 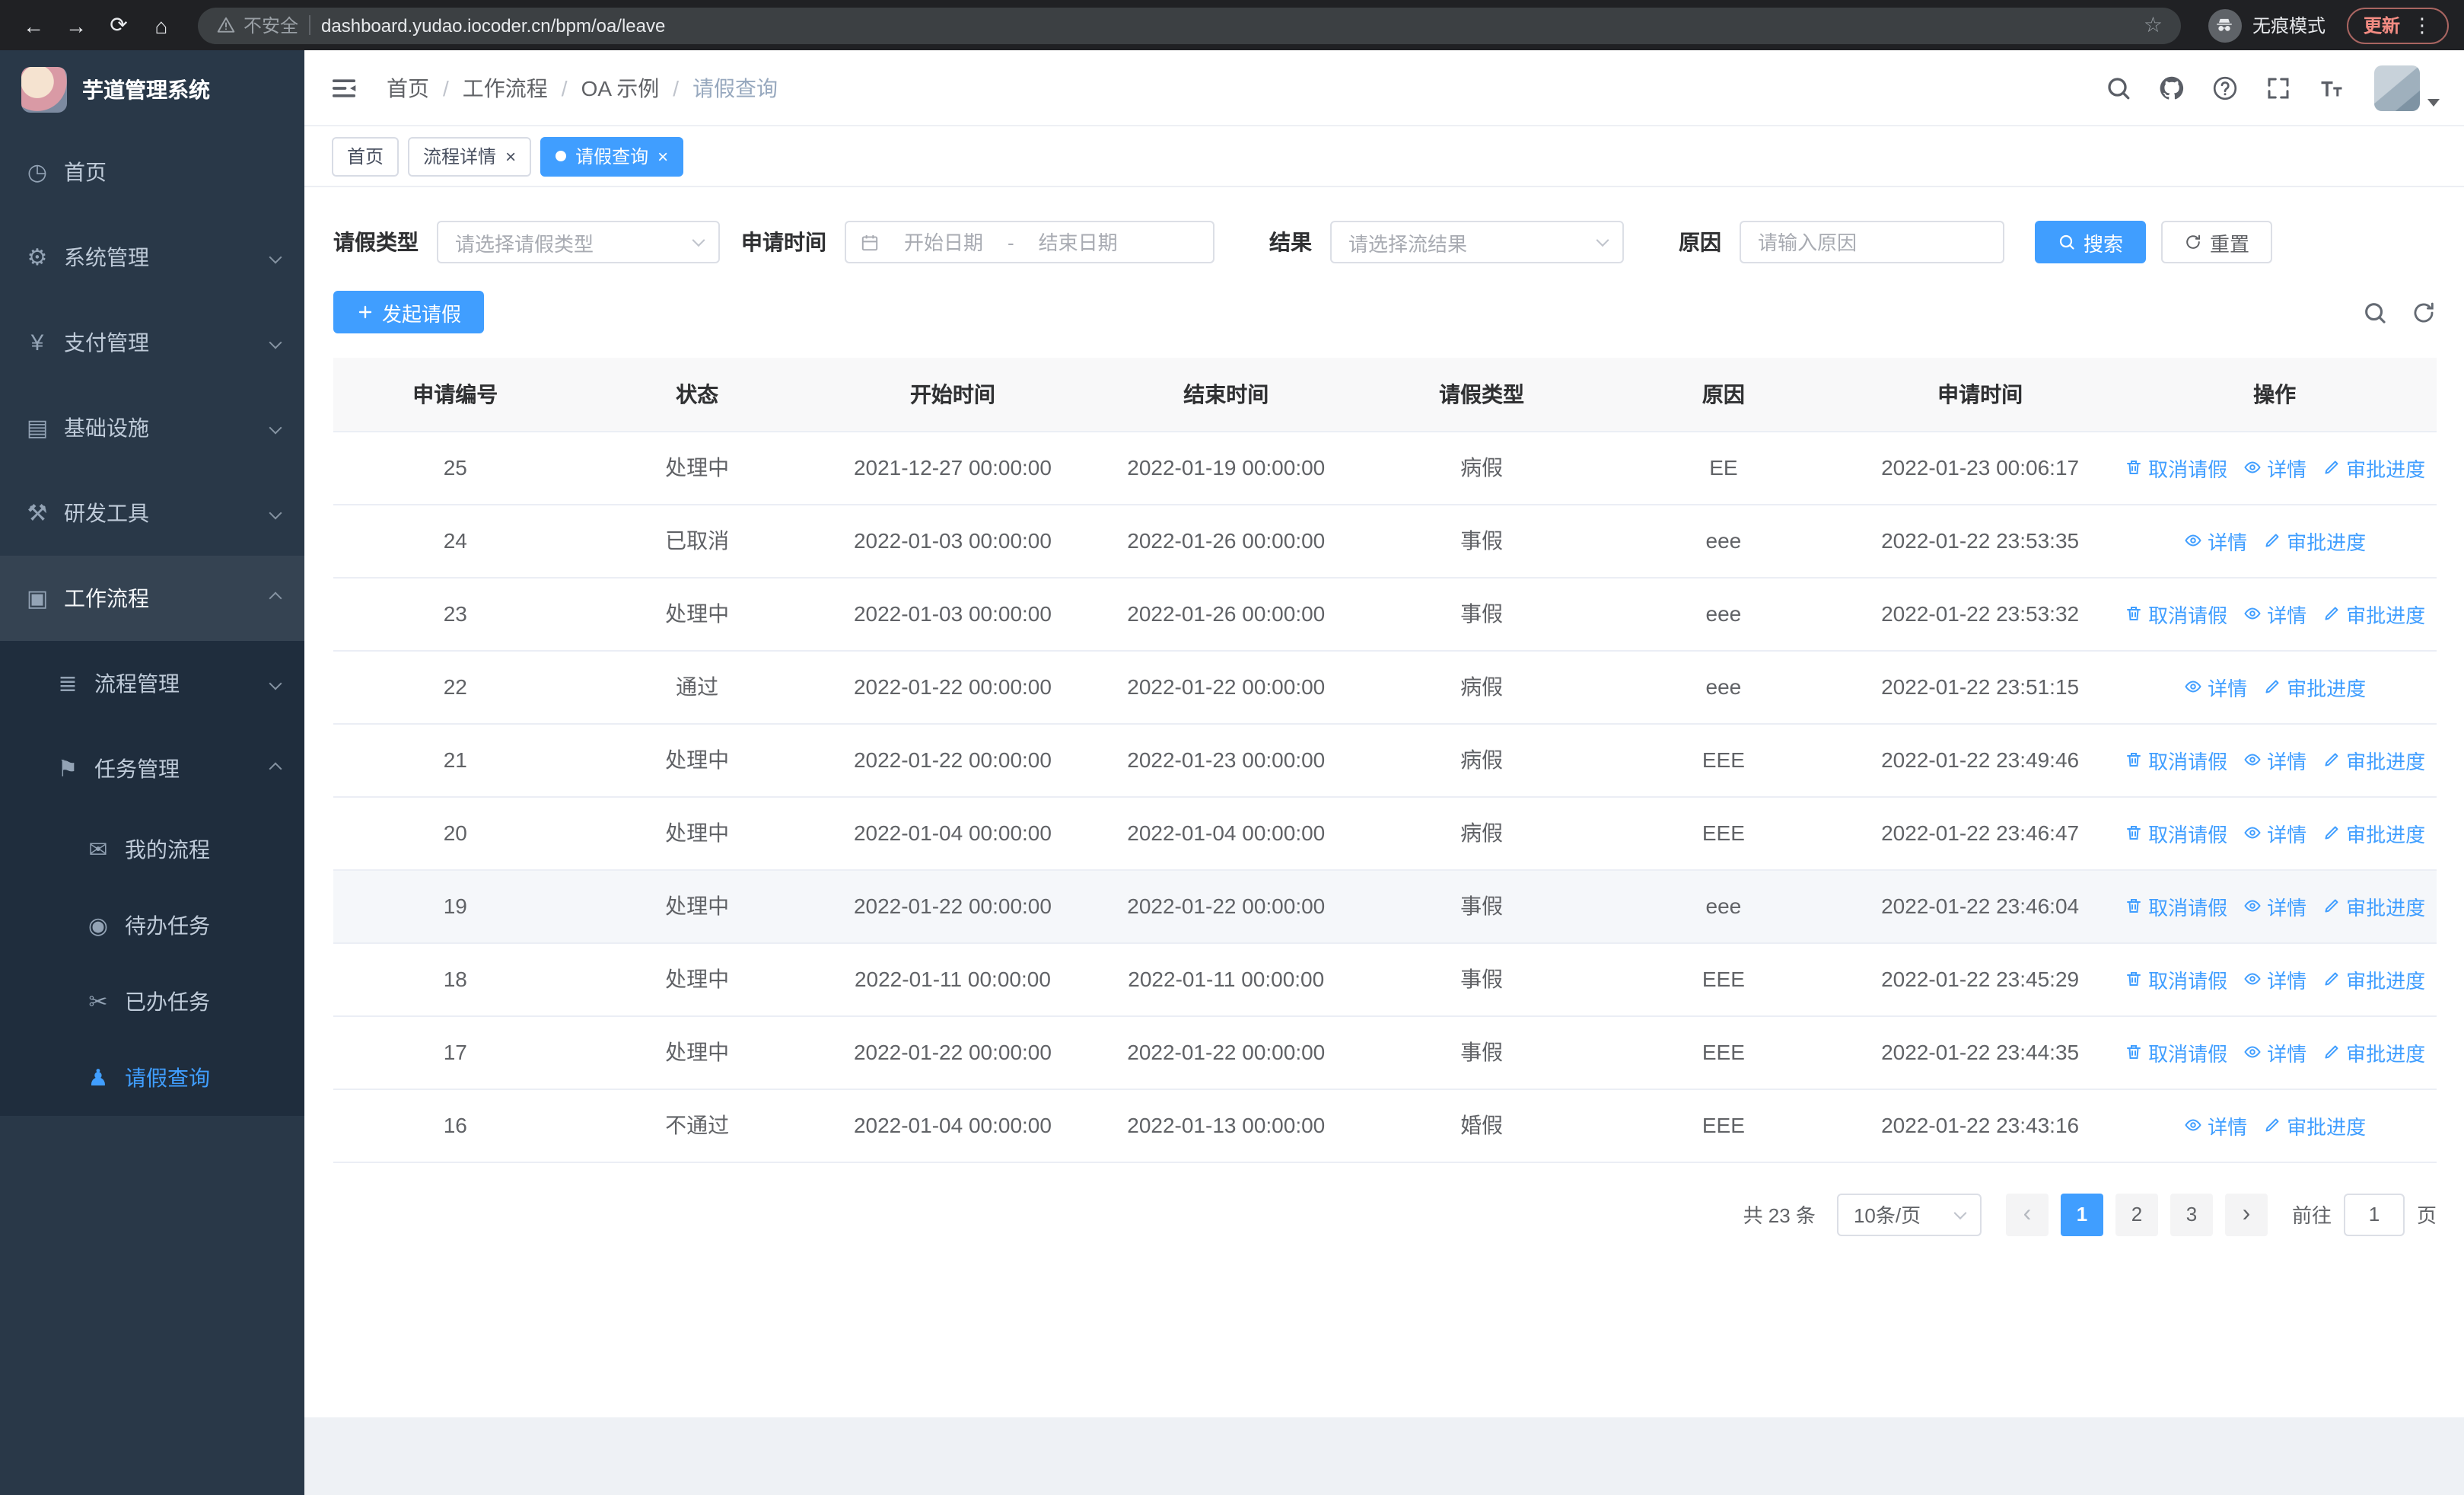 What do you see at coordinates (2118, 88) in the screenshot?
I see `search-icon` at bounding box center [2118, 88].